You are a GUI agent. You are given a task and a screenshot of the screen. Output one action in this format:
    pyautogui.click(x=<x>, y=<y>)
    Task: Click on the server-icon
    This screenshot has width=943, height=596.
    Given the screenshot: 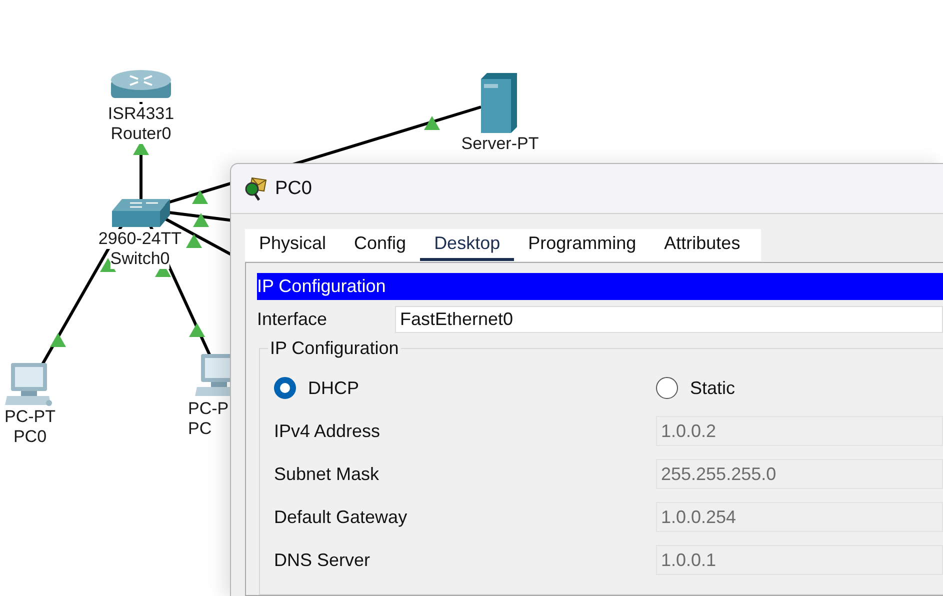 What is the action you would take?
    pyautogui.click(x=499, y=103)
    